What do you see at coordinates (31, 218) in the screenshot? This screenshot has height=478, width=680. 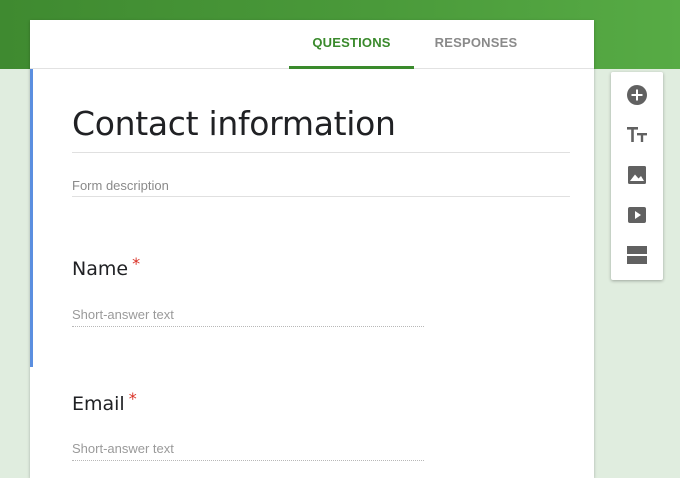 I see `selected-section-indicator` at bounding box center [31, 218].